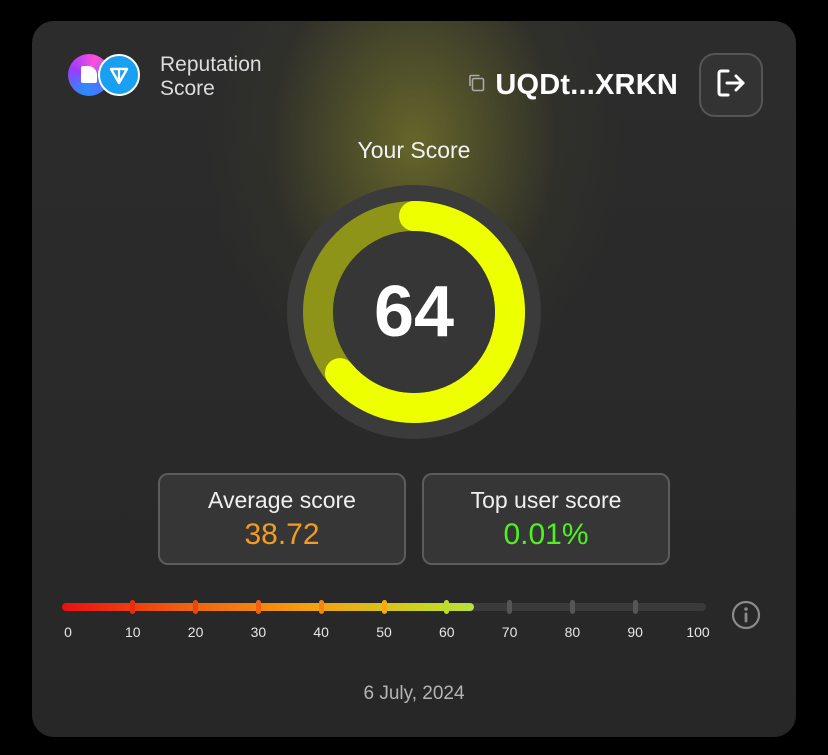  I want to click on top-user-score-card: Top user score 0.01%, so click(546, 519).